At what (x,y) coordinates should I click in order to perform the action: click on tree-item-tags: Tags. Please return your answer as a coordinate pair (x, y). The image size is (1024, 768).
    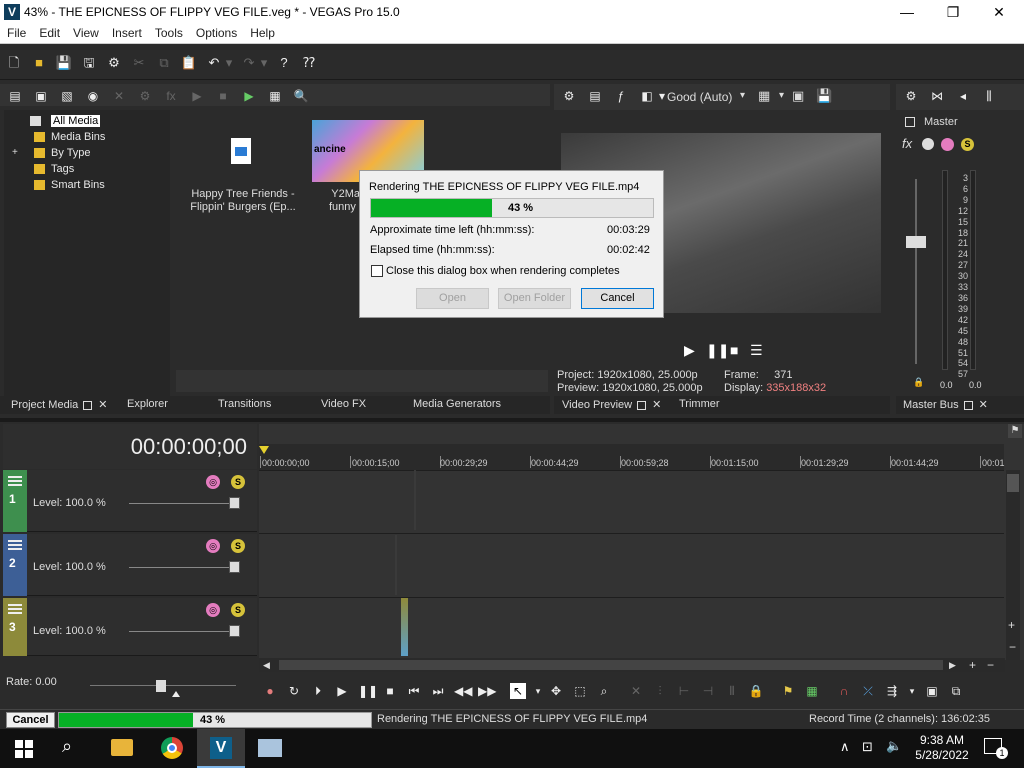
    Looking at the image, I should click on (87, 169).